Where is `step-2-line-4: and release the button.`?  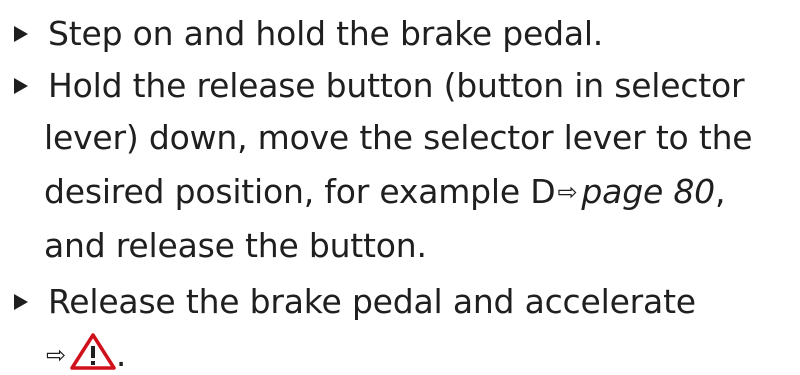 step-2-line-4: and release the button. is located at coordinates (235, 245).